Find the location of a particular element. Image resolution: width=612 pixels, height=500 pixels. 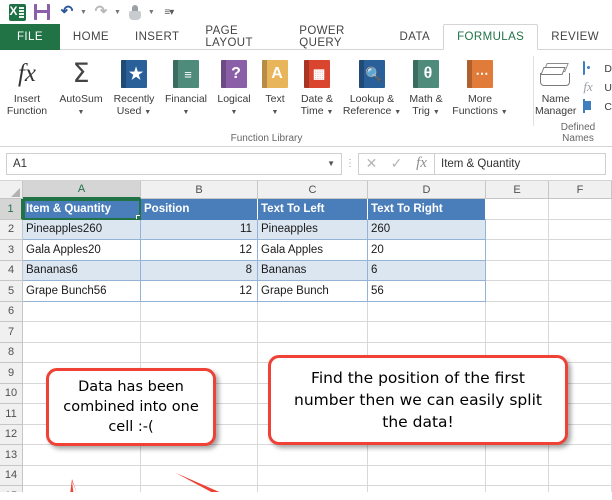

cell-B8 is located at coordinates (199, 352).